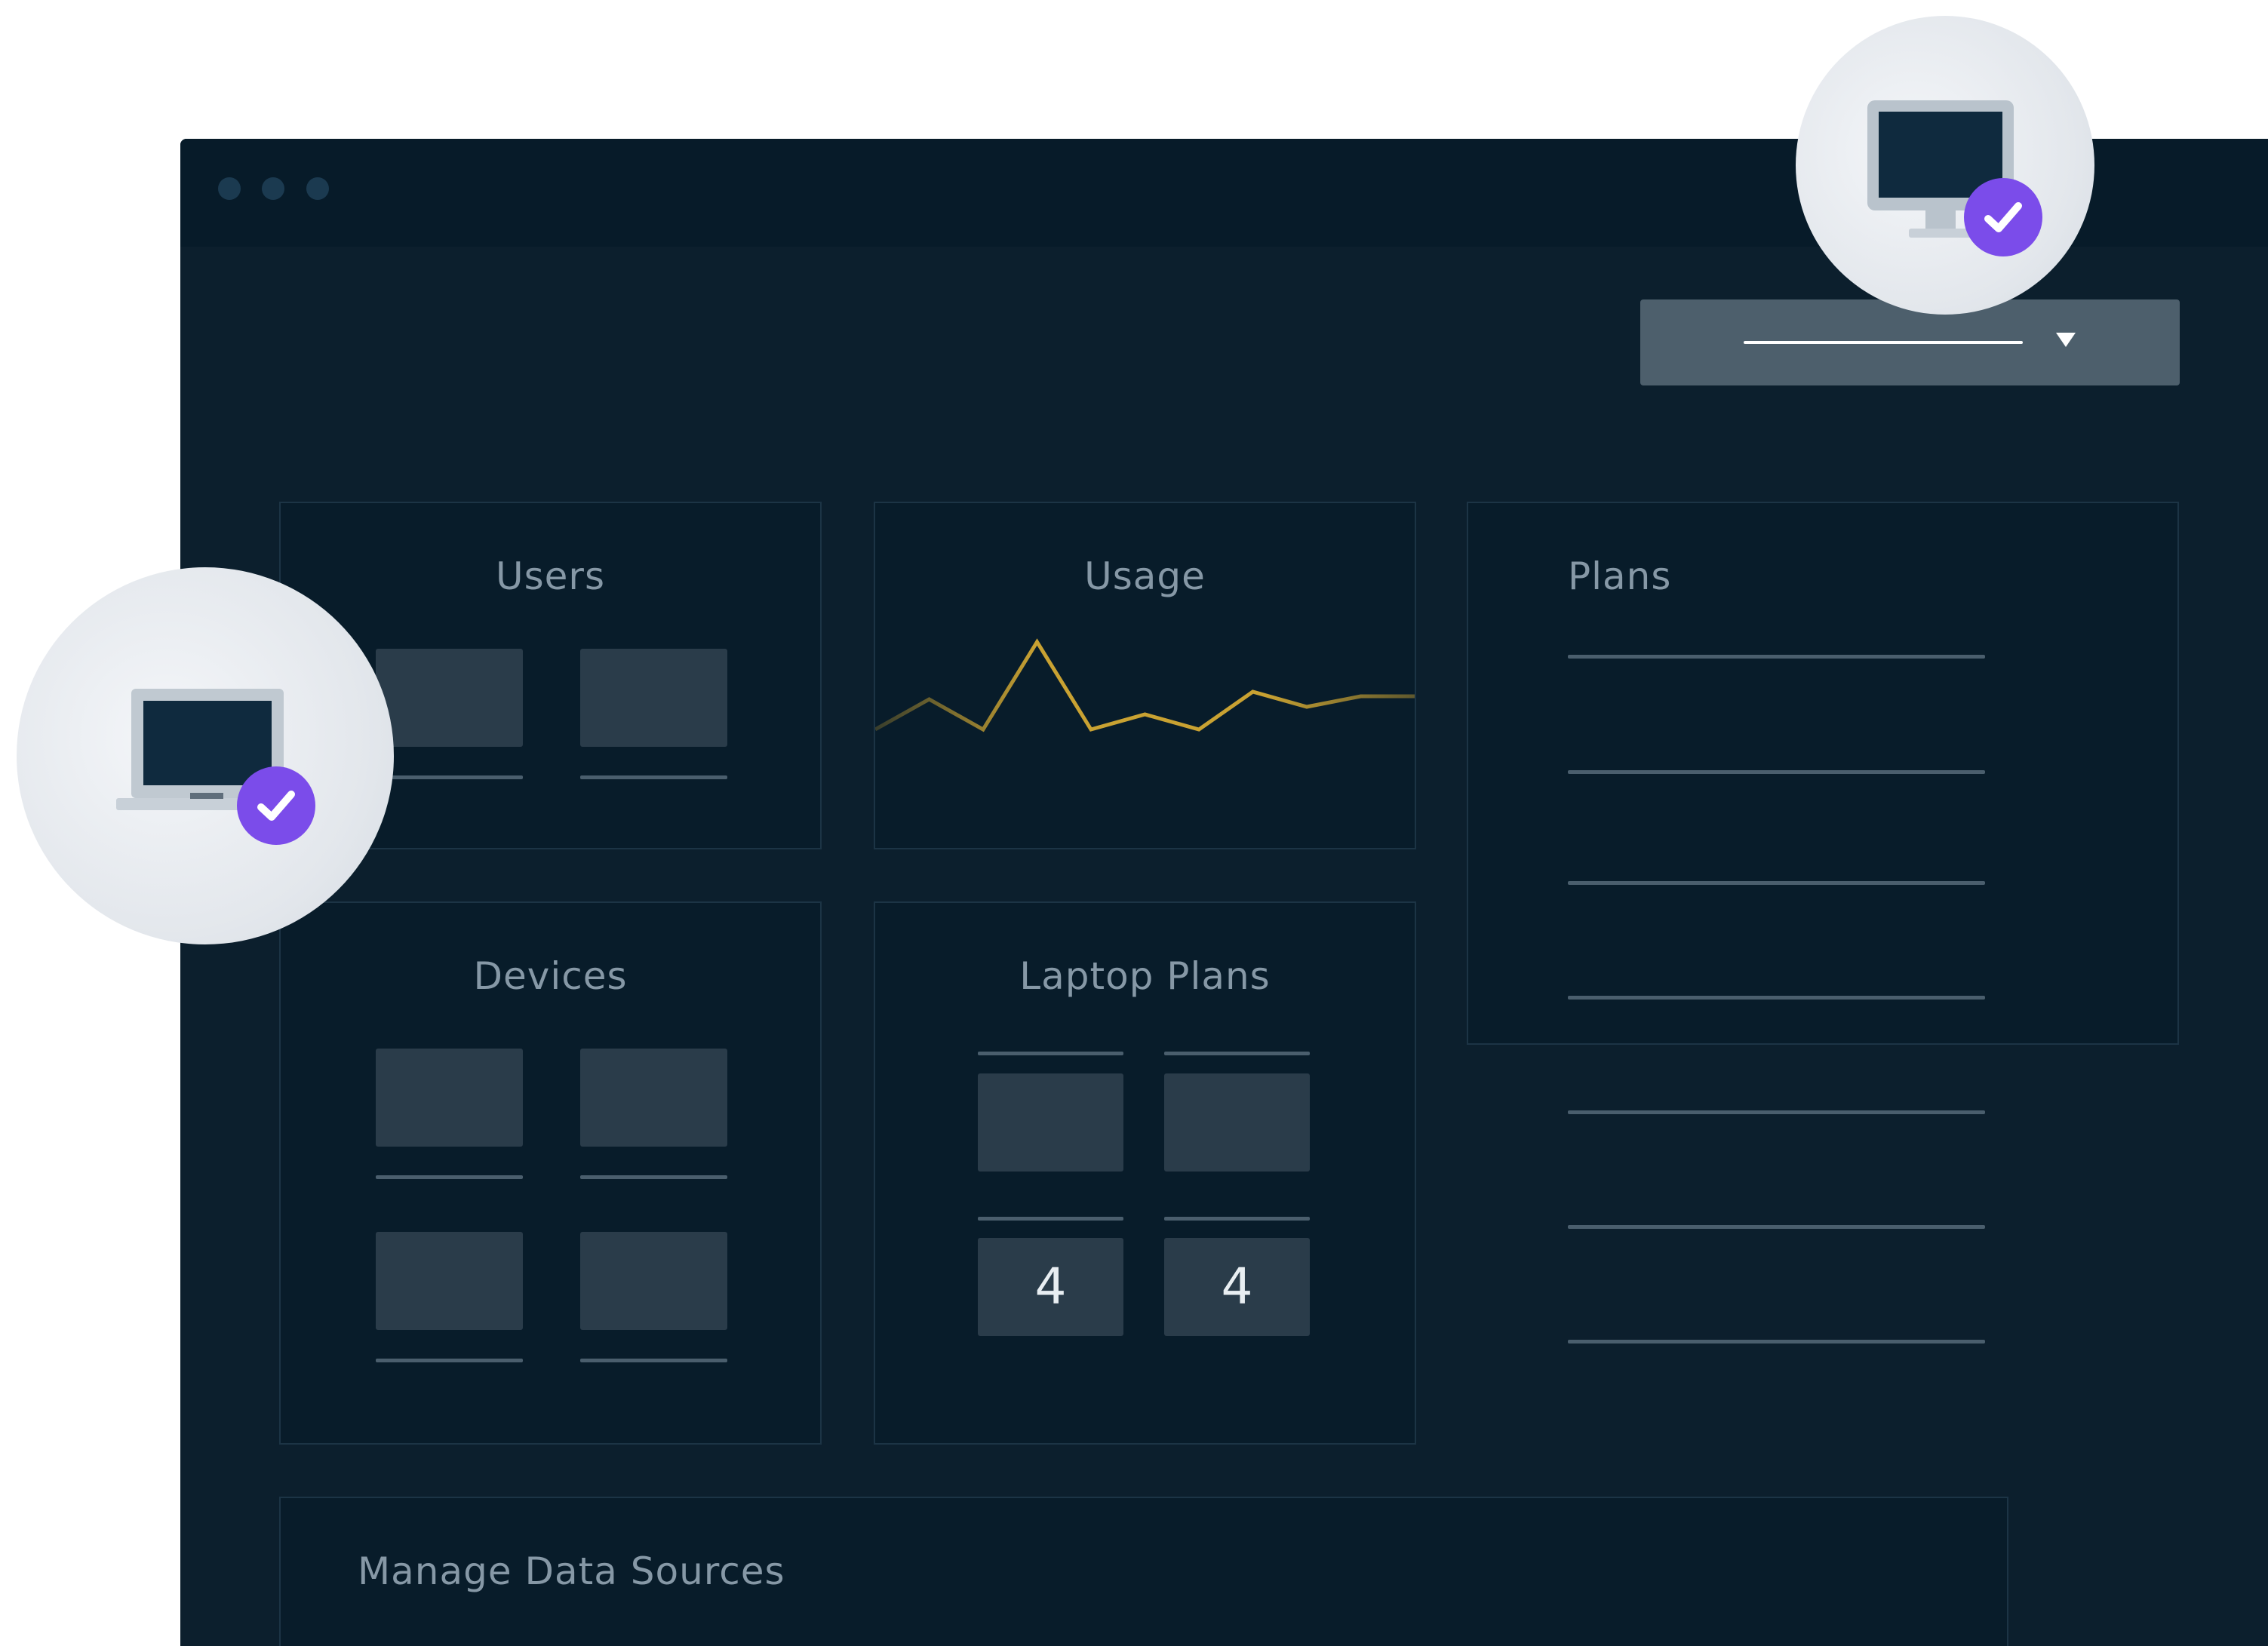  I want to click on desktop-device-bubble, so click(1945, 165).